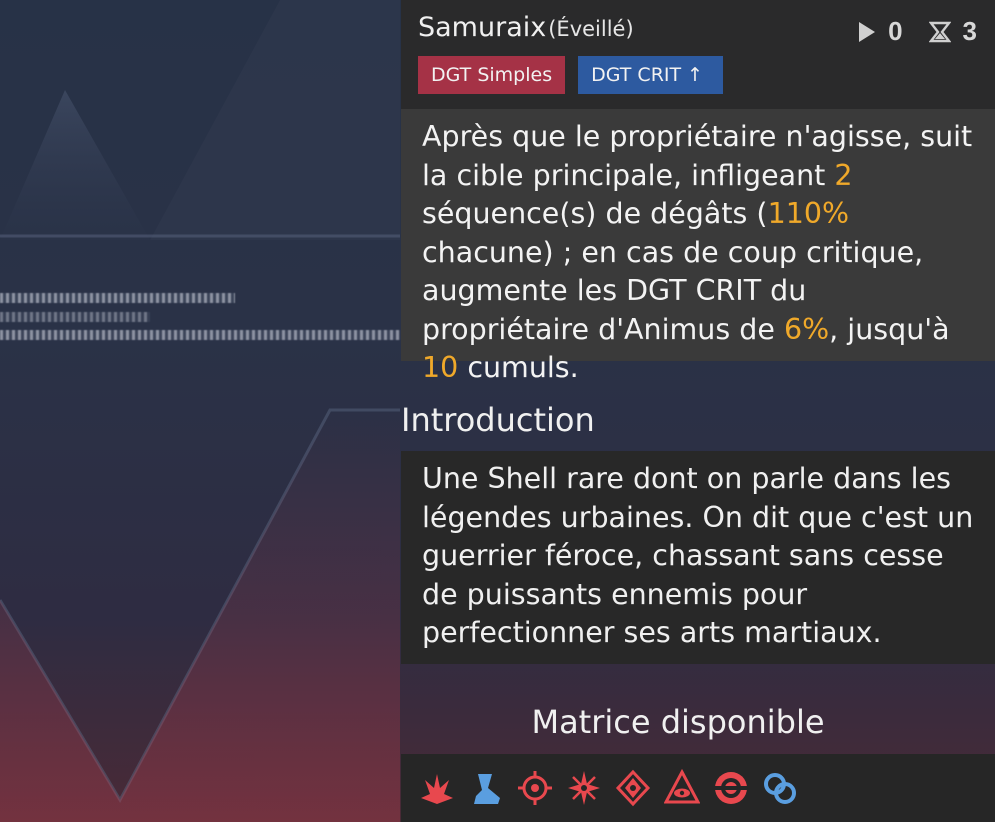 The image size is (995, 822). Describe the element at coordinates (682, 788) in the screenshot. I see `eye-triangle-icon` at that location.